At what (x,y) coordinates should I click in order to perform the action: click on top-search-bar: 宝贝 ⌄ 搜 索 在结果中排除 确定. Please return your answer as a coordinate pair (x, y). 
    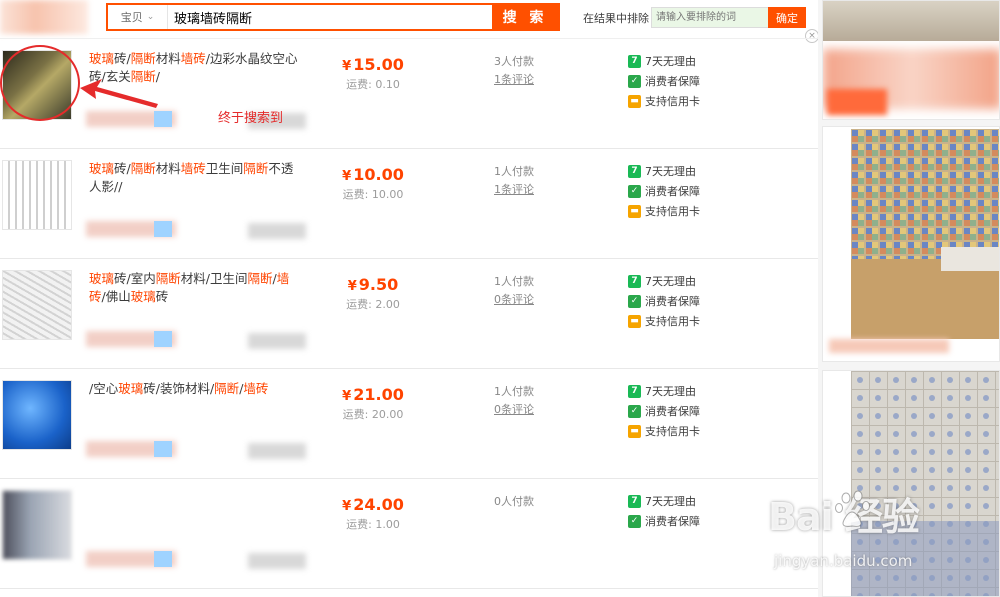
    Looking at the image, I should click on (409, 19).